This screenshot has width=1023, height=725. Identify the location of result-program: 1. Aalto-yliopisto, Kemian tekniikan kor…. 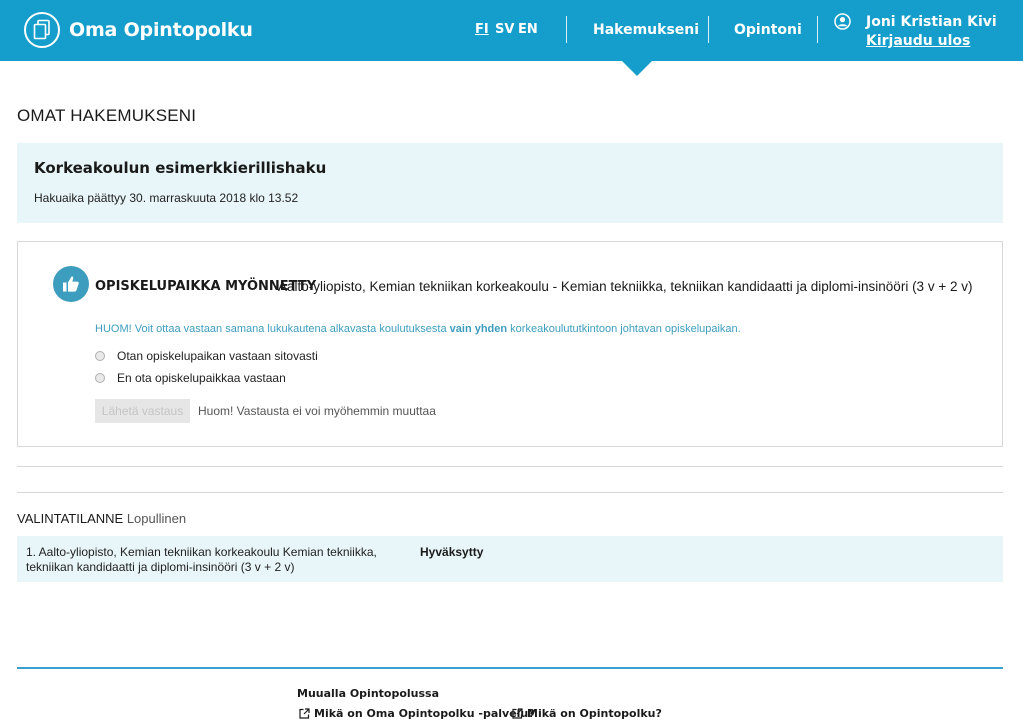
(201, 559).